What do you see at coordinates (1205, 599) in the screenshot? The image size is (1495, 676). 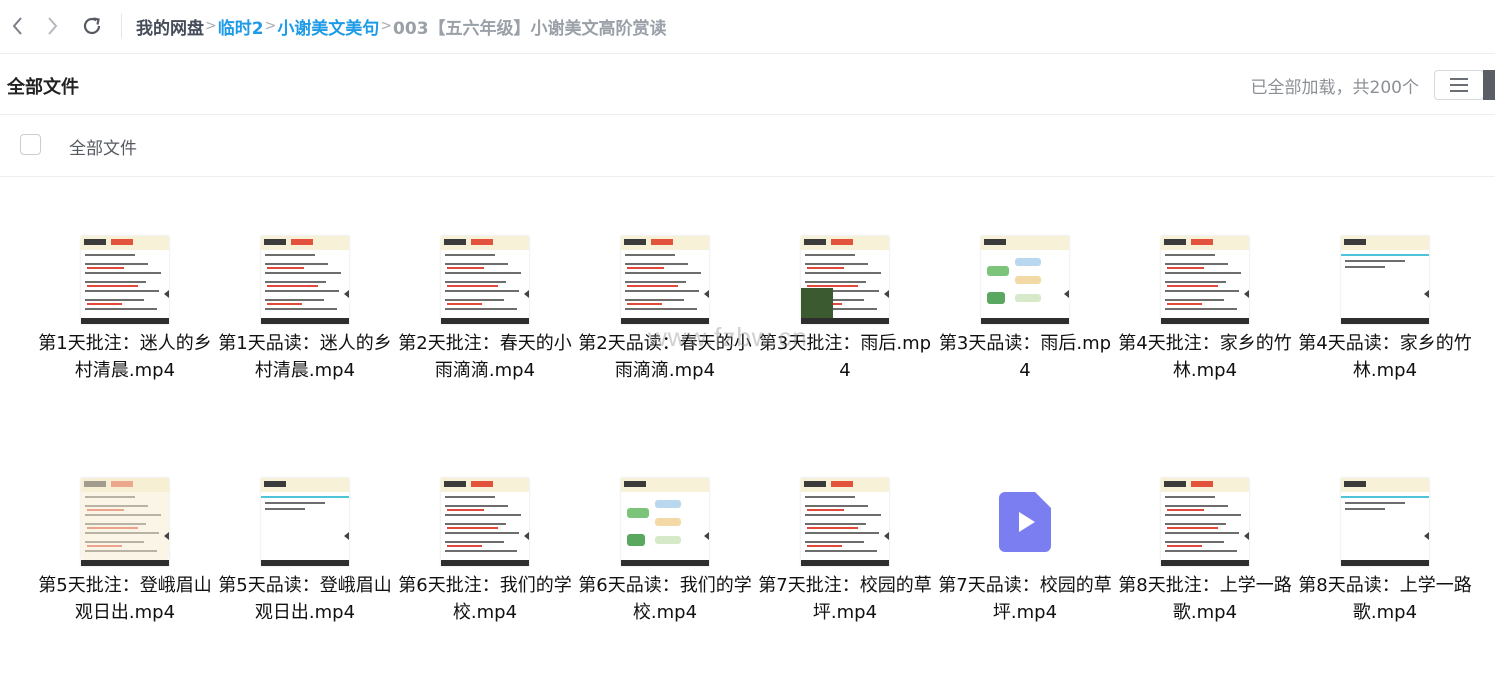 I see `file-name: 第8天批注：上学一路歌.mp4` at bounding box center [1205, 599].